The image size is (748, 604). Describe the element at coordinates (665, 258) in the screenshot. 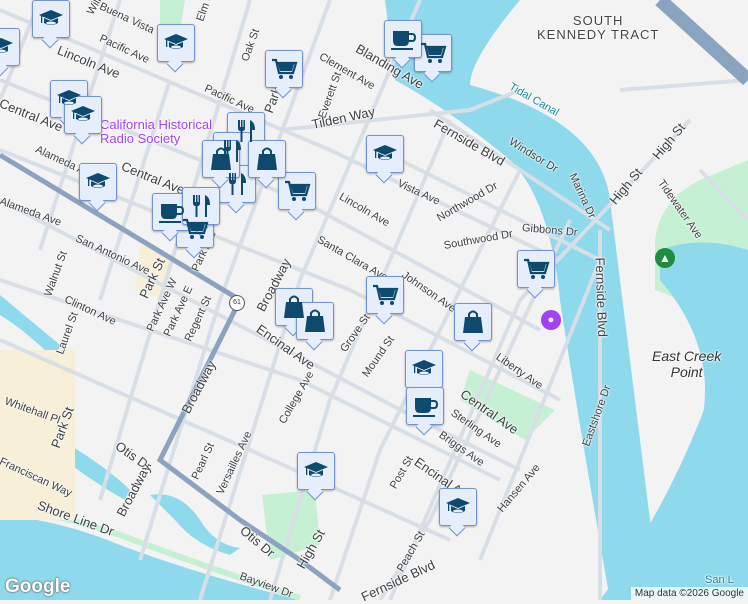

I see `park-icon: ▲` at that location.